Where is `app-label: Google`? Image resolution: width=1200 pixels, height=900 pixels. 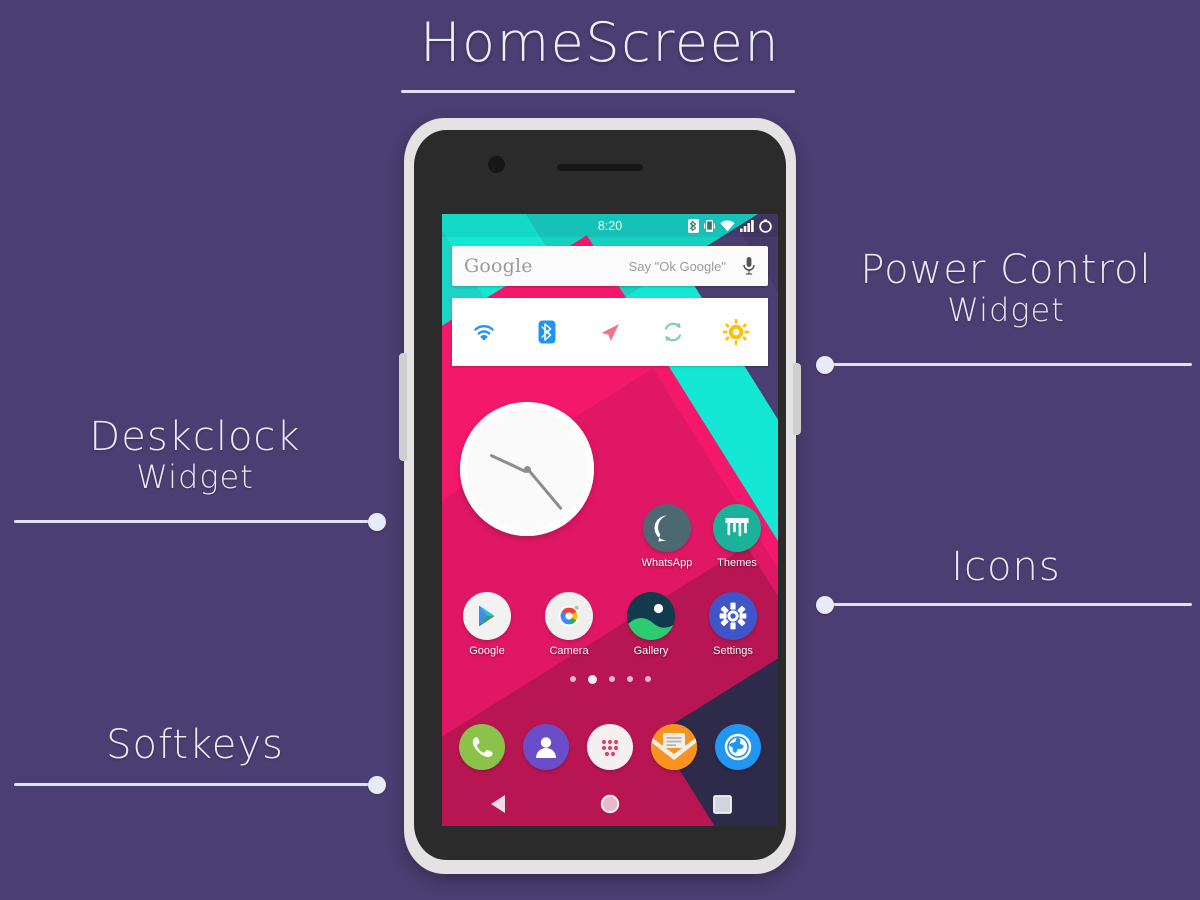 app-label: Google is located at coordinates (487, 651).